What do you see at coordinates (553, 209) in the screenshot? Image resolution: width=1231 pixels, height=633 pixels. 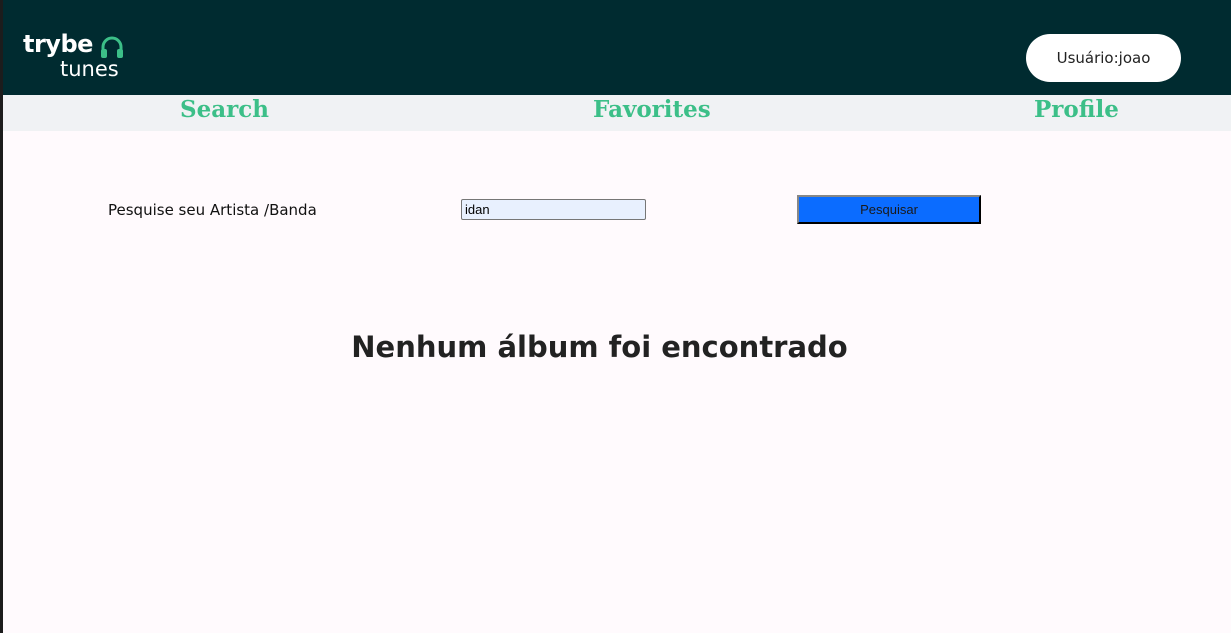 I see `search-input` at bounding box center [553, 209].